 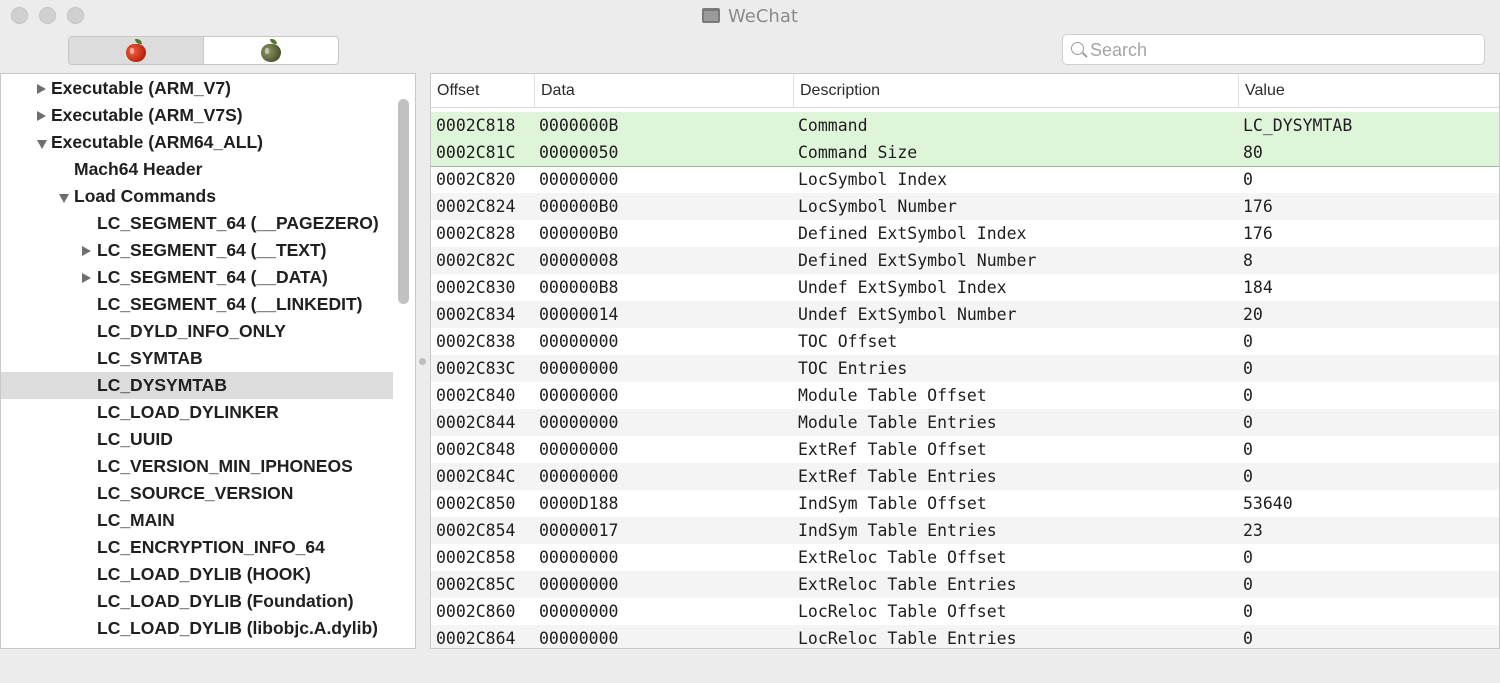 What do you see at coordinates (197, 412) in the screenshot?
I see `outline-item: LC_LOAD_DYLINKER` at bounding box center [197, 412].